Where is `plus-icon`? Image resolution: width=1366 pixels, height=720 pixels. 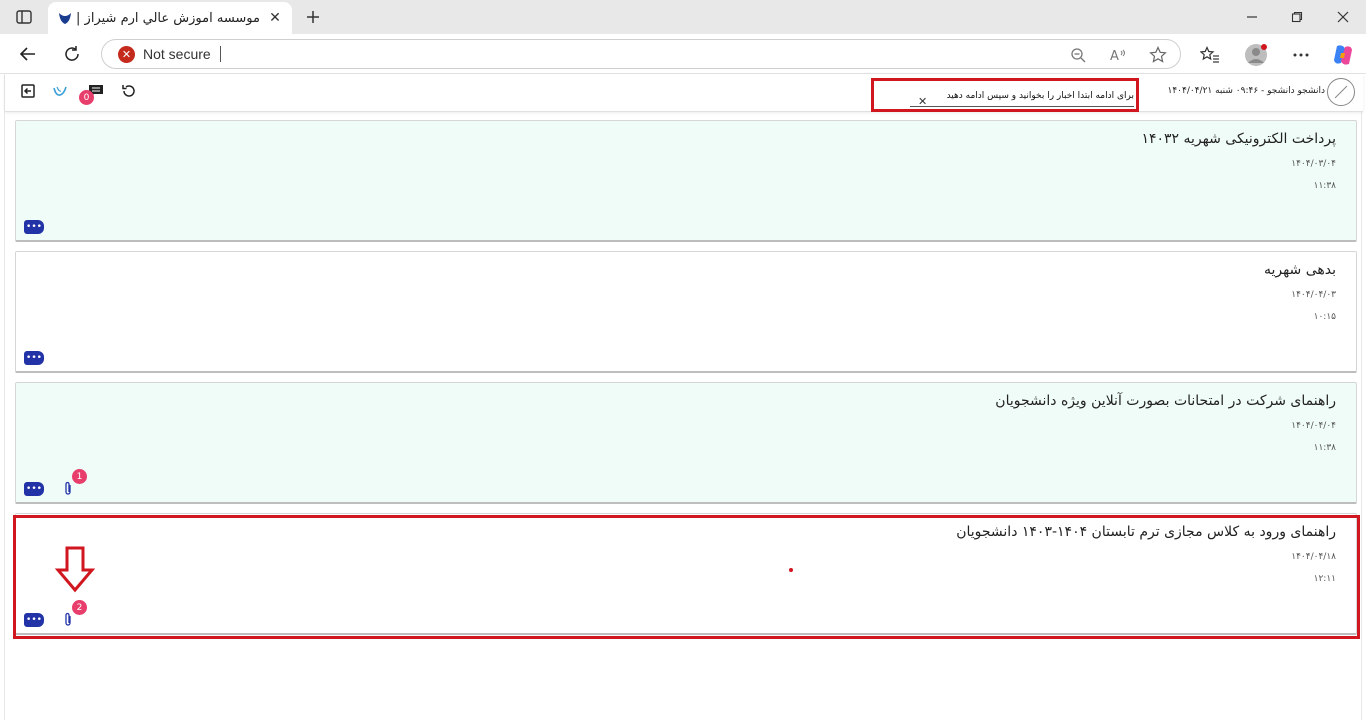
plus-icon is located at coordinates (313, 17).